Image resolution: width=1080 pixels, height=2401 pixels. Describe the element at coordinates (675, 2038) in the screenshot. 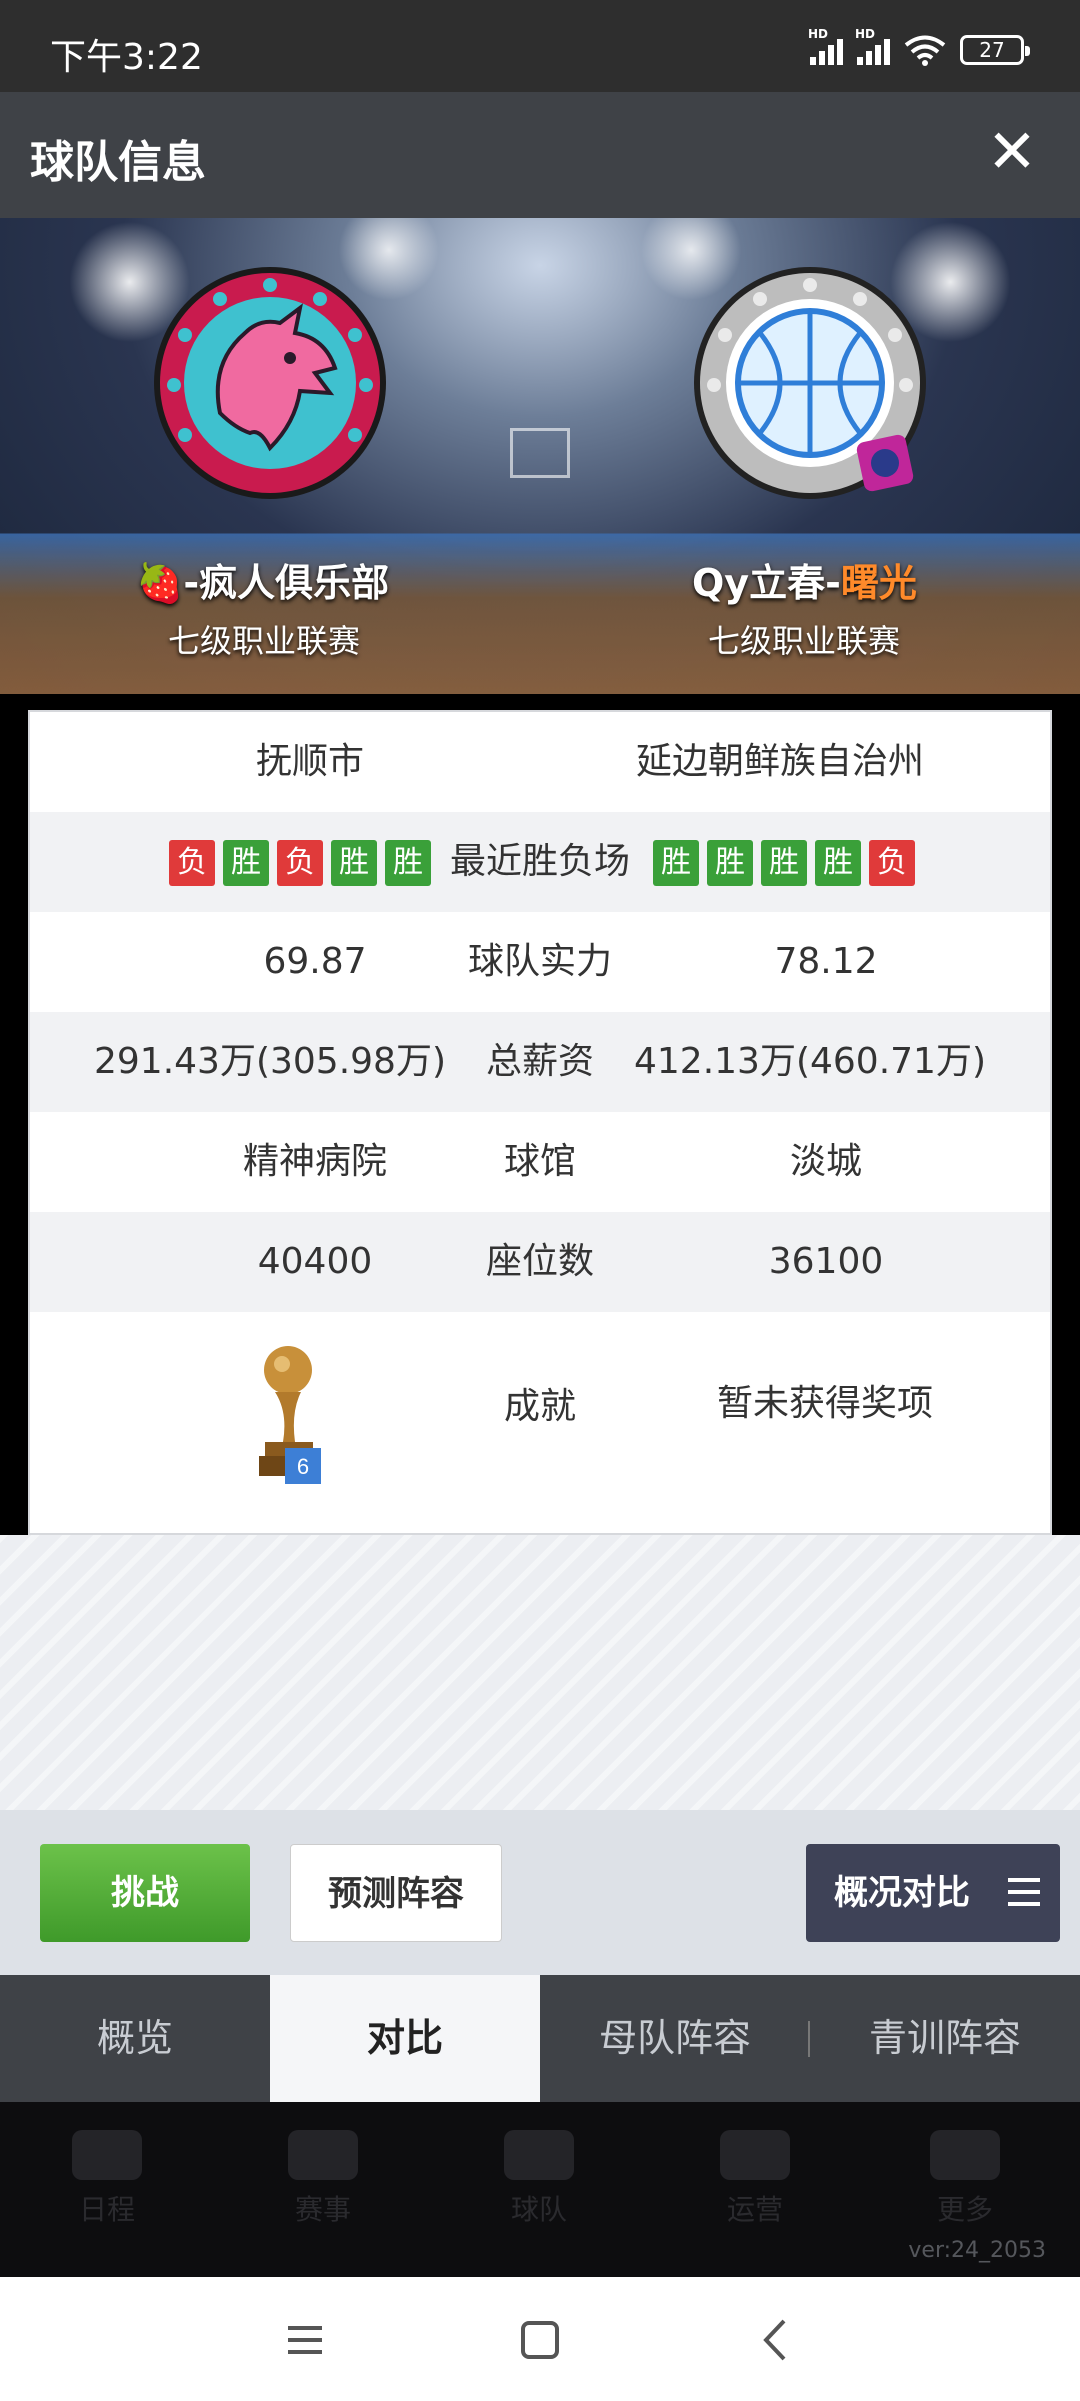

I see `tab-parent-roster: 母队阵容` at that location.